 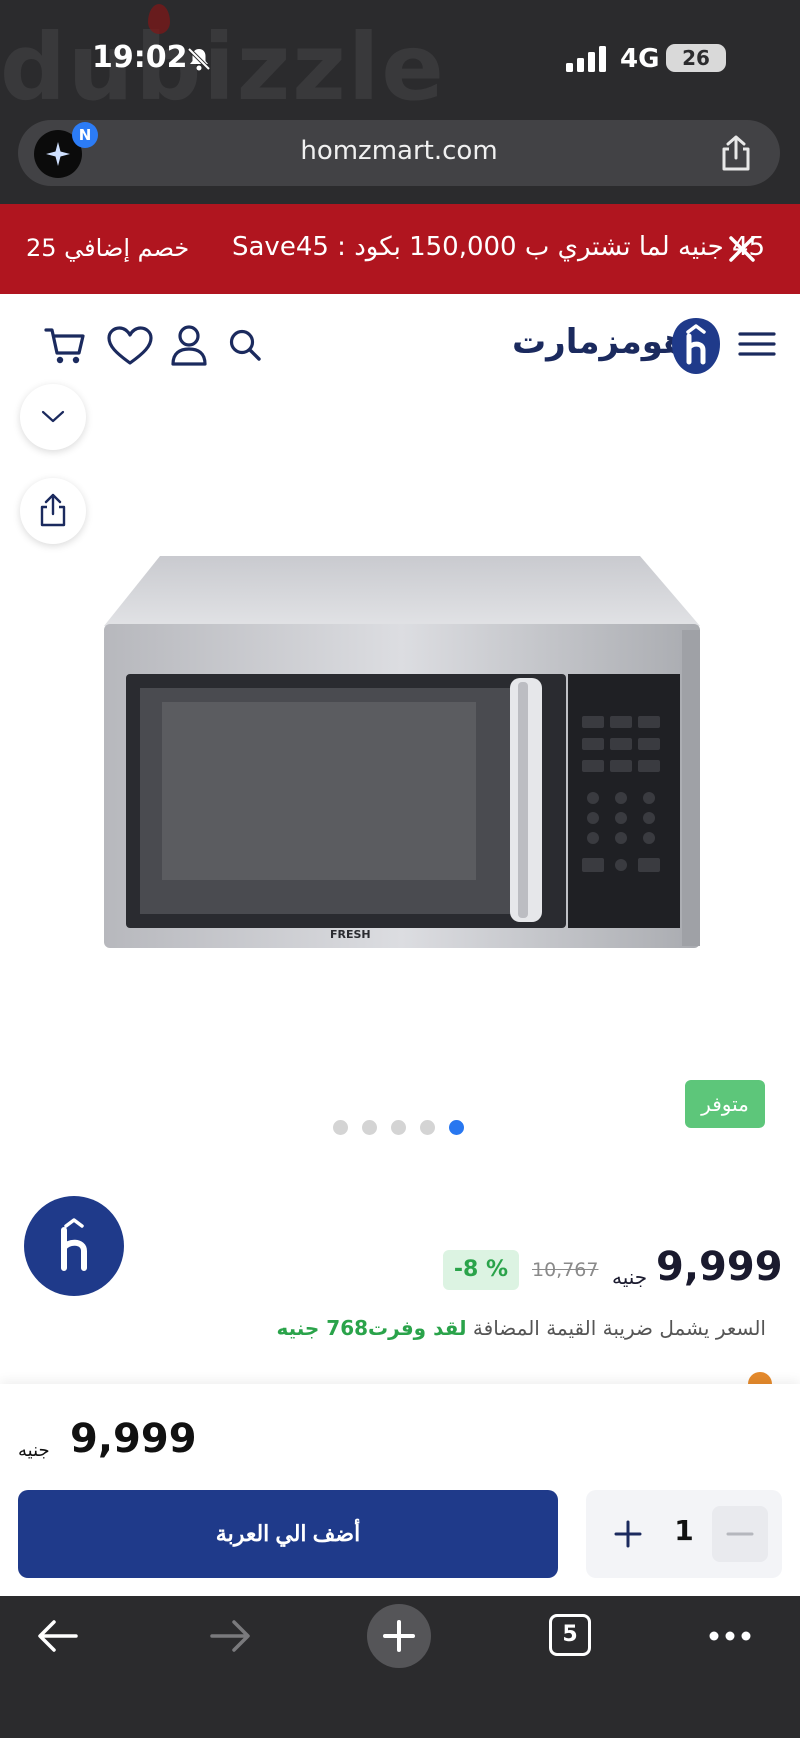 What do you see at coordinates (630, 1277) in the screenshot?
I see `price-currency: جنيه` at bounding box center [630, 1277].